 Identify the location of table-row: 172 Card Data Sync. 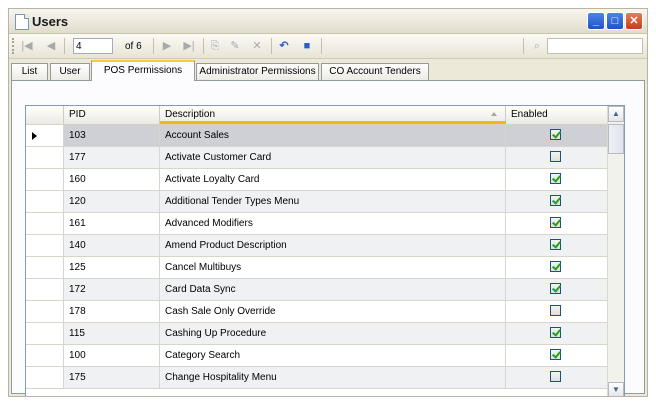
(317, 290).